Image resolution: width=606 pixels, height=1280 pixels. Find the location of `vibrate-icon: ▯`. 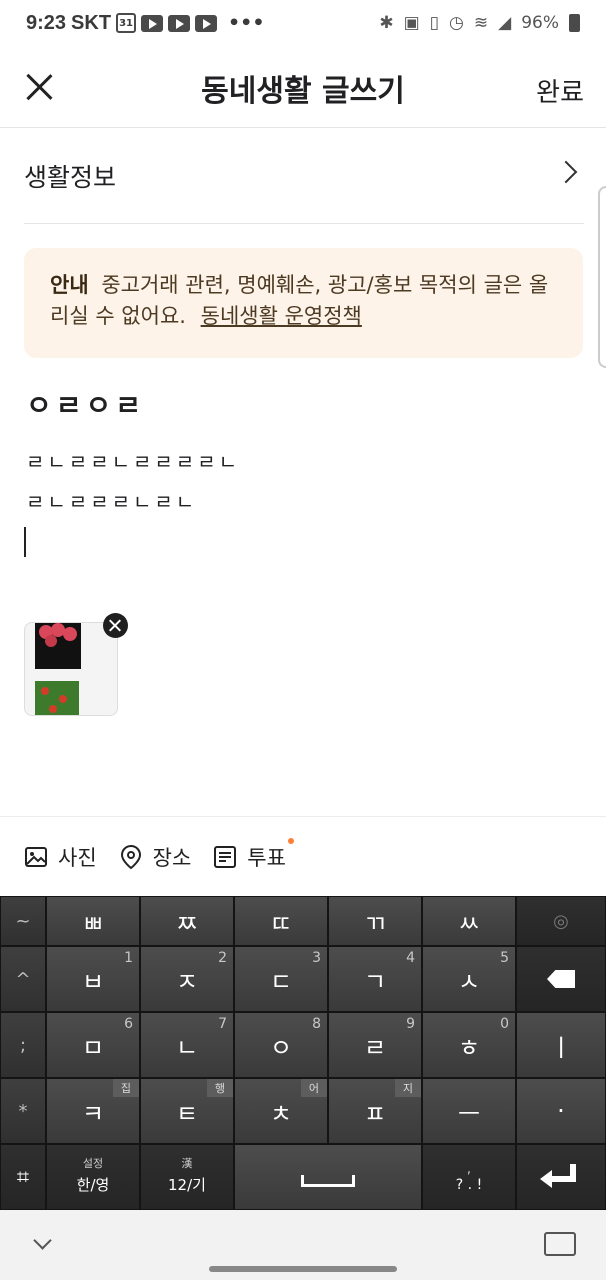

vibrate-icon: ▯ is located at coordinates (434, 23).